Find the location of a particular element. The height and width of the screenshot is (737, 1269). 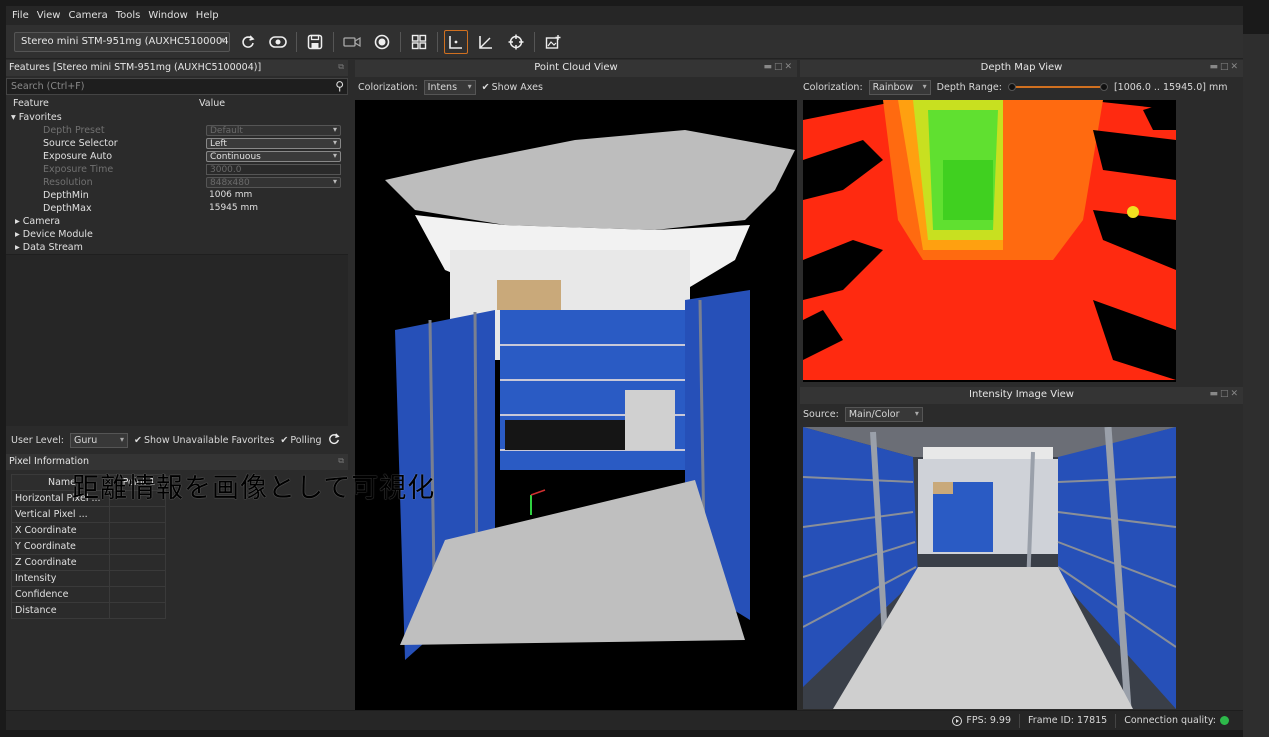

depth-map-render is located at coordinates (989, 241).